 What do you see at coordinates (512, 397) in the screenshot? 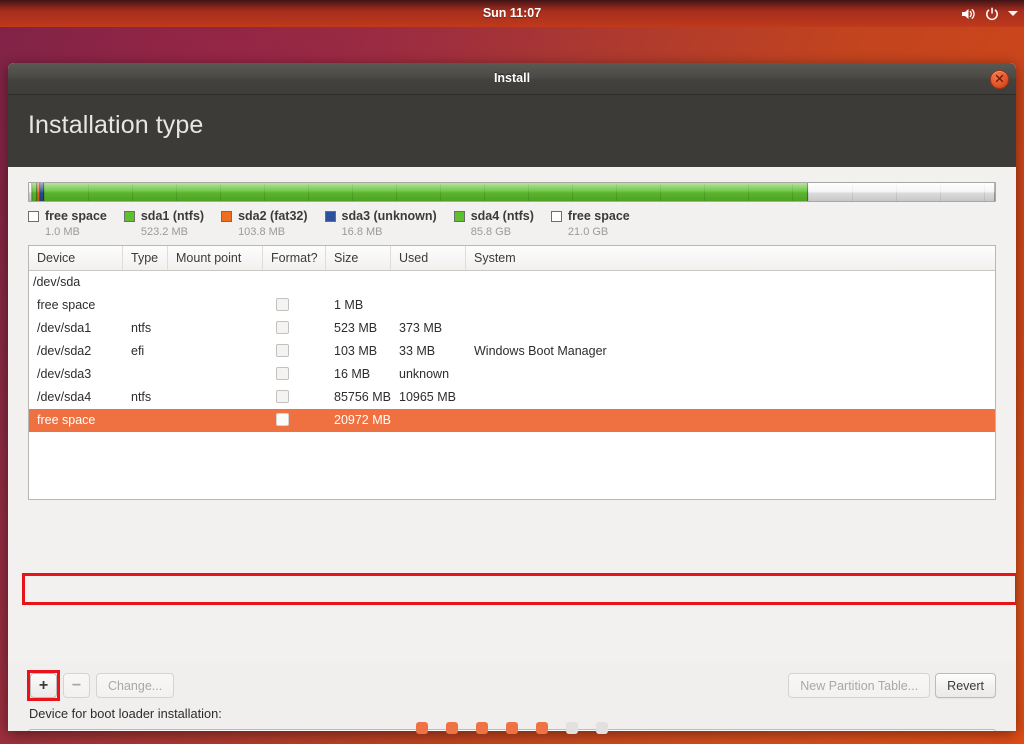
I see `table-row: /dev/sda4 ntfs 85756 MB 10965 MB` at bounding box center [512, 397].